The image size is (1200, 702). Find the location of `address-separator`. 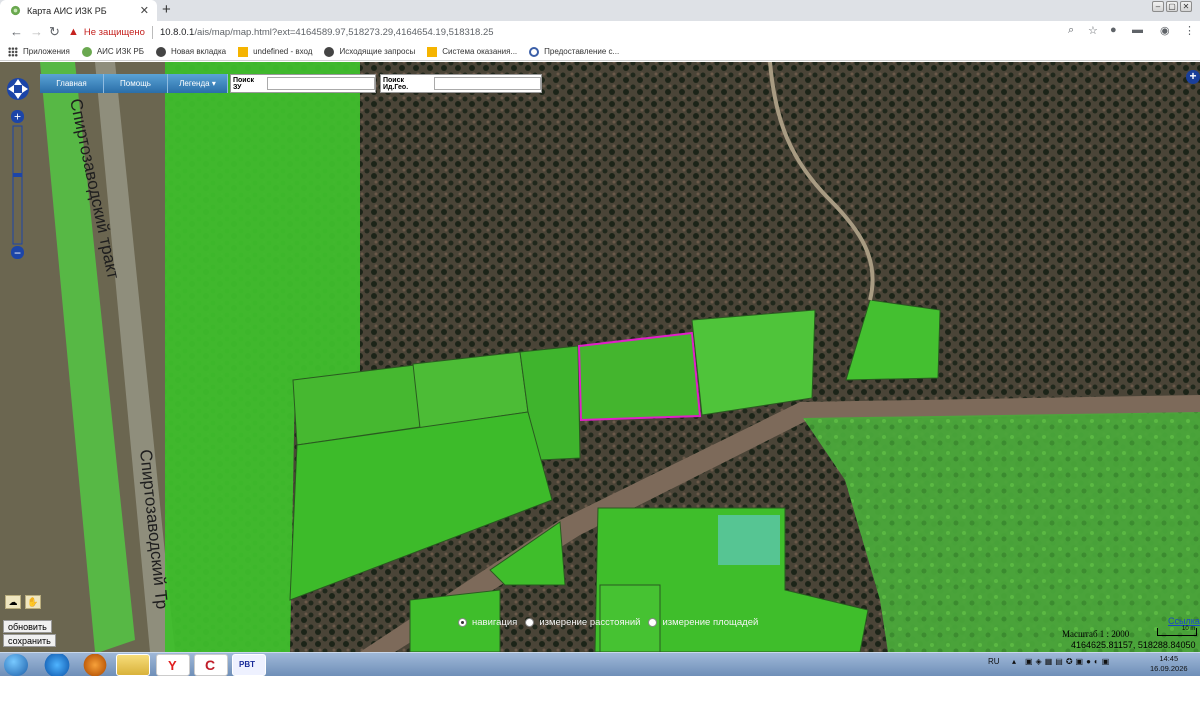

address-separator is located at coordinates (152, 32).